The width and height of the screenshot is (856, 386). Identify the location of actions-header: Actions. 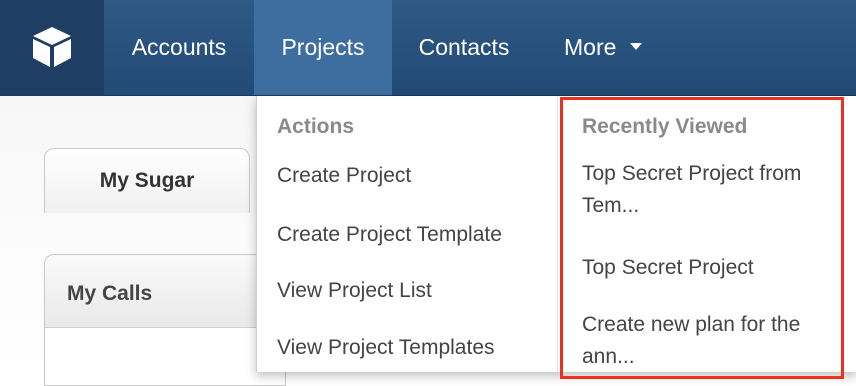
(316, 126).